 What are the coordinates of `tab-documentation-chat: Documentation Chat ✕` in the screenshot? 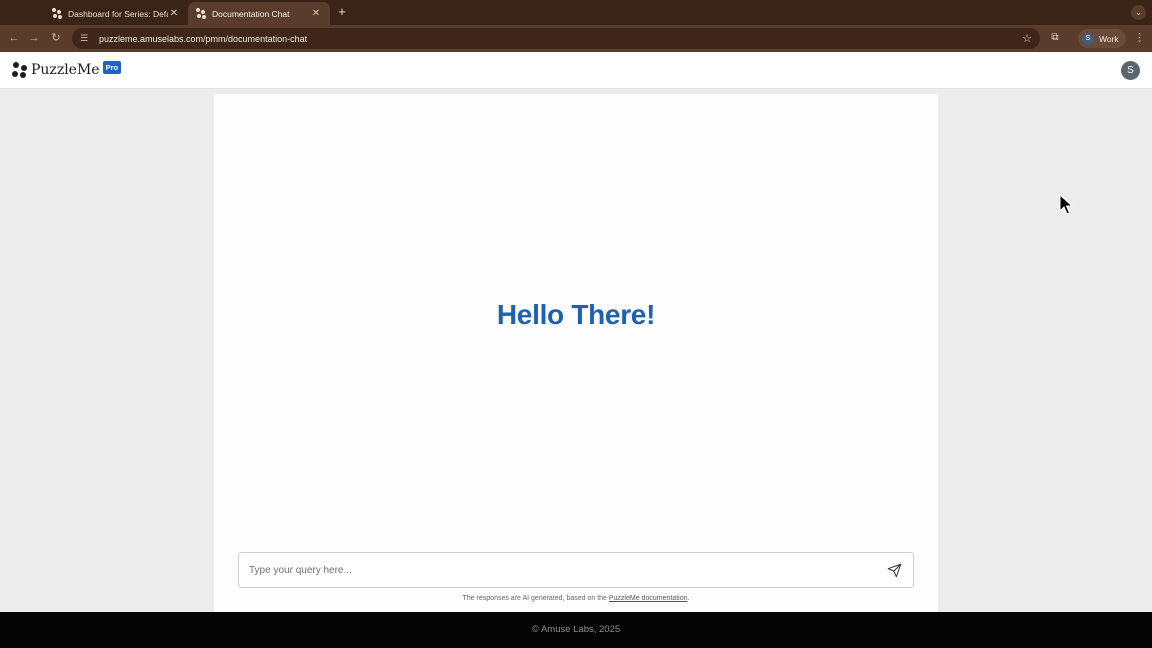 It's located at (259, 13).